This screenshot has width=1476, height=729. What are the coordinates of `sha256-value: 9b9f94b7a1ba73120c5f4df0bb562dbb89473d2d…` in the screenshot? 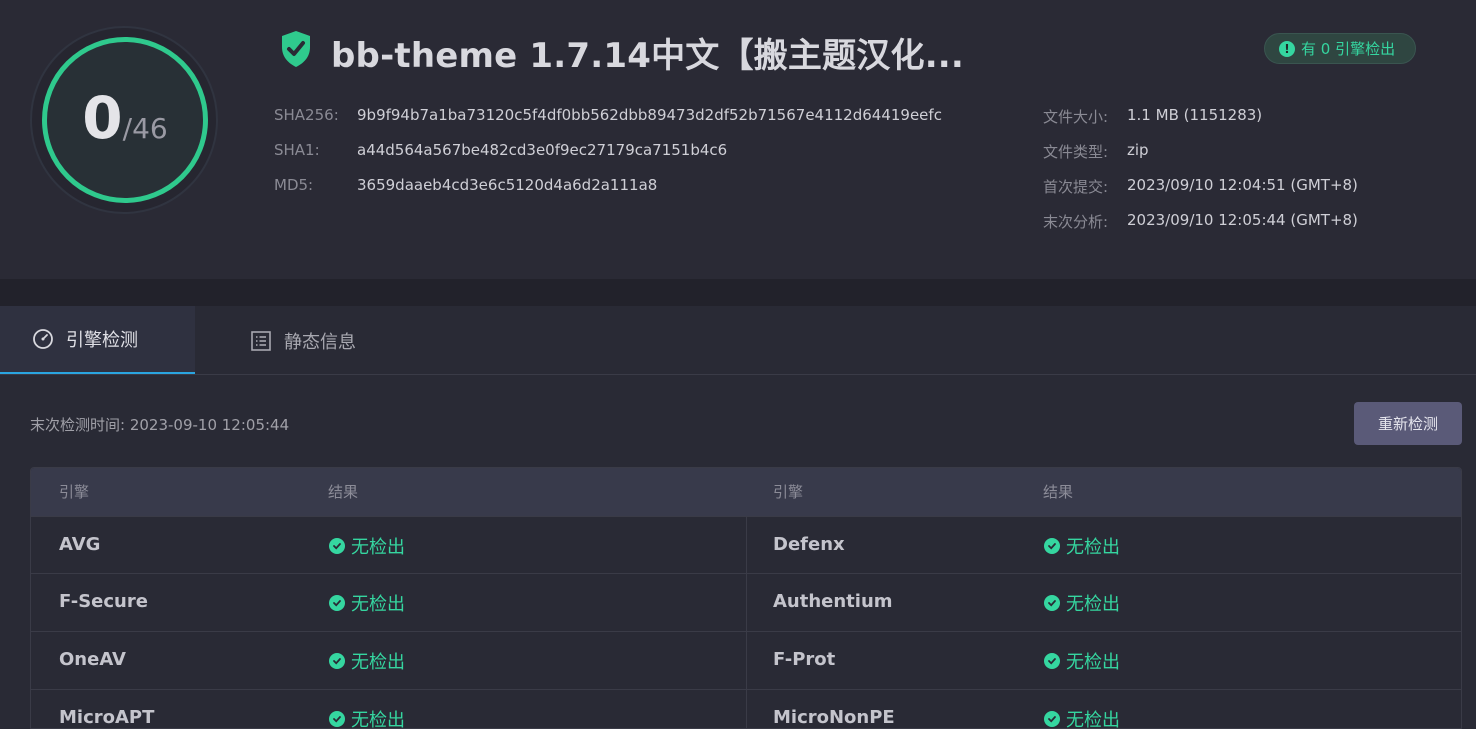 It's located at (649, 115).